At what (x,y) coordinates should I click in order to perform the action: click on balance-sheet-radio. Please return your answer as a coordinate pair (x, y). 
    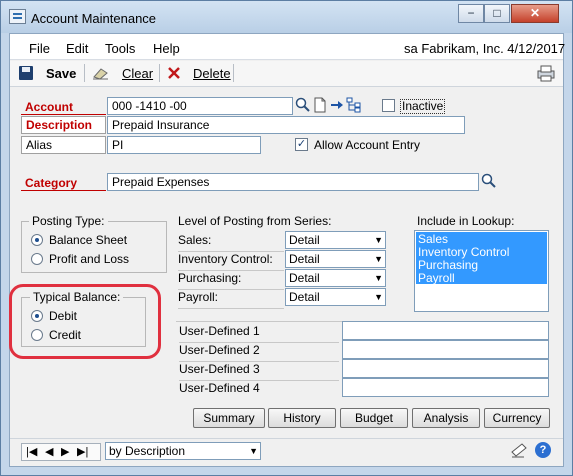
    Looking at the image, I should click on (37, 240).